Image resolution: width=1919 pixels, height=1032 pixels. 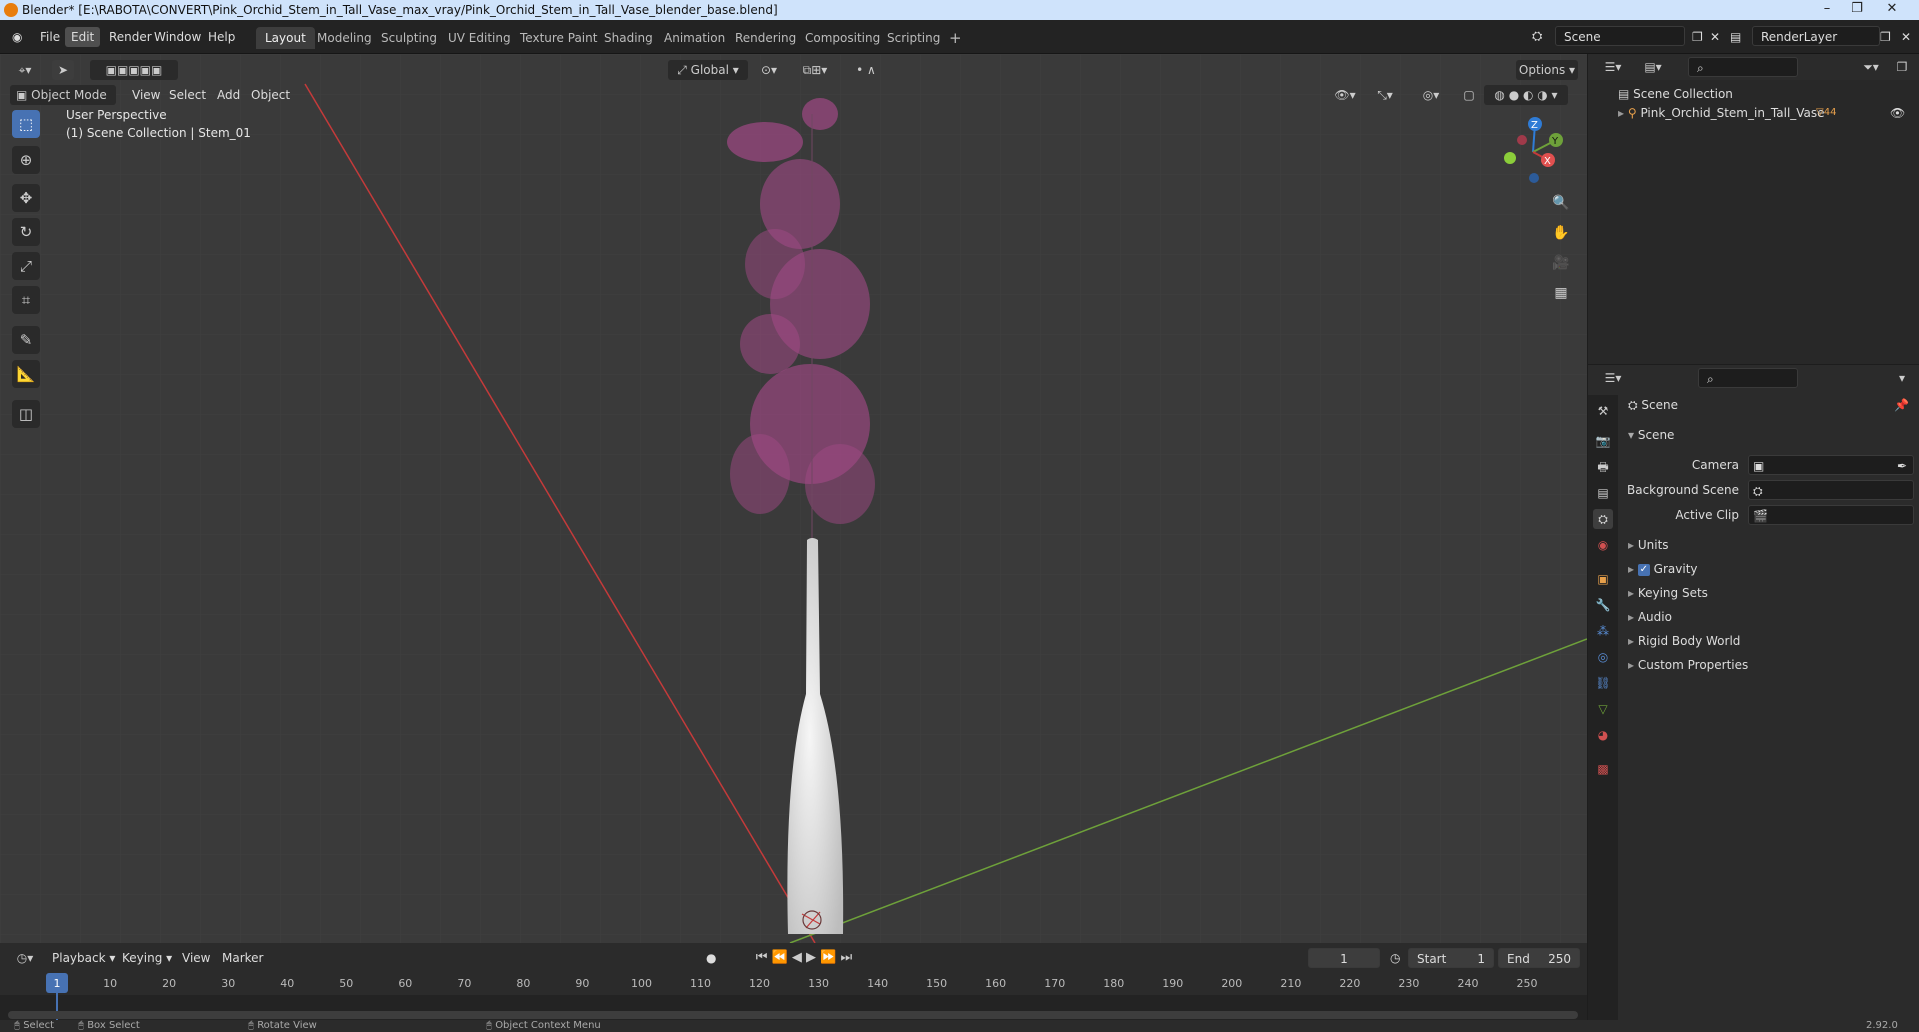 I want to click on panel-gravity: ▸ ✓ Gravity, so click(x=1770, y=569).